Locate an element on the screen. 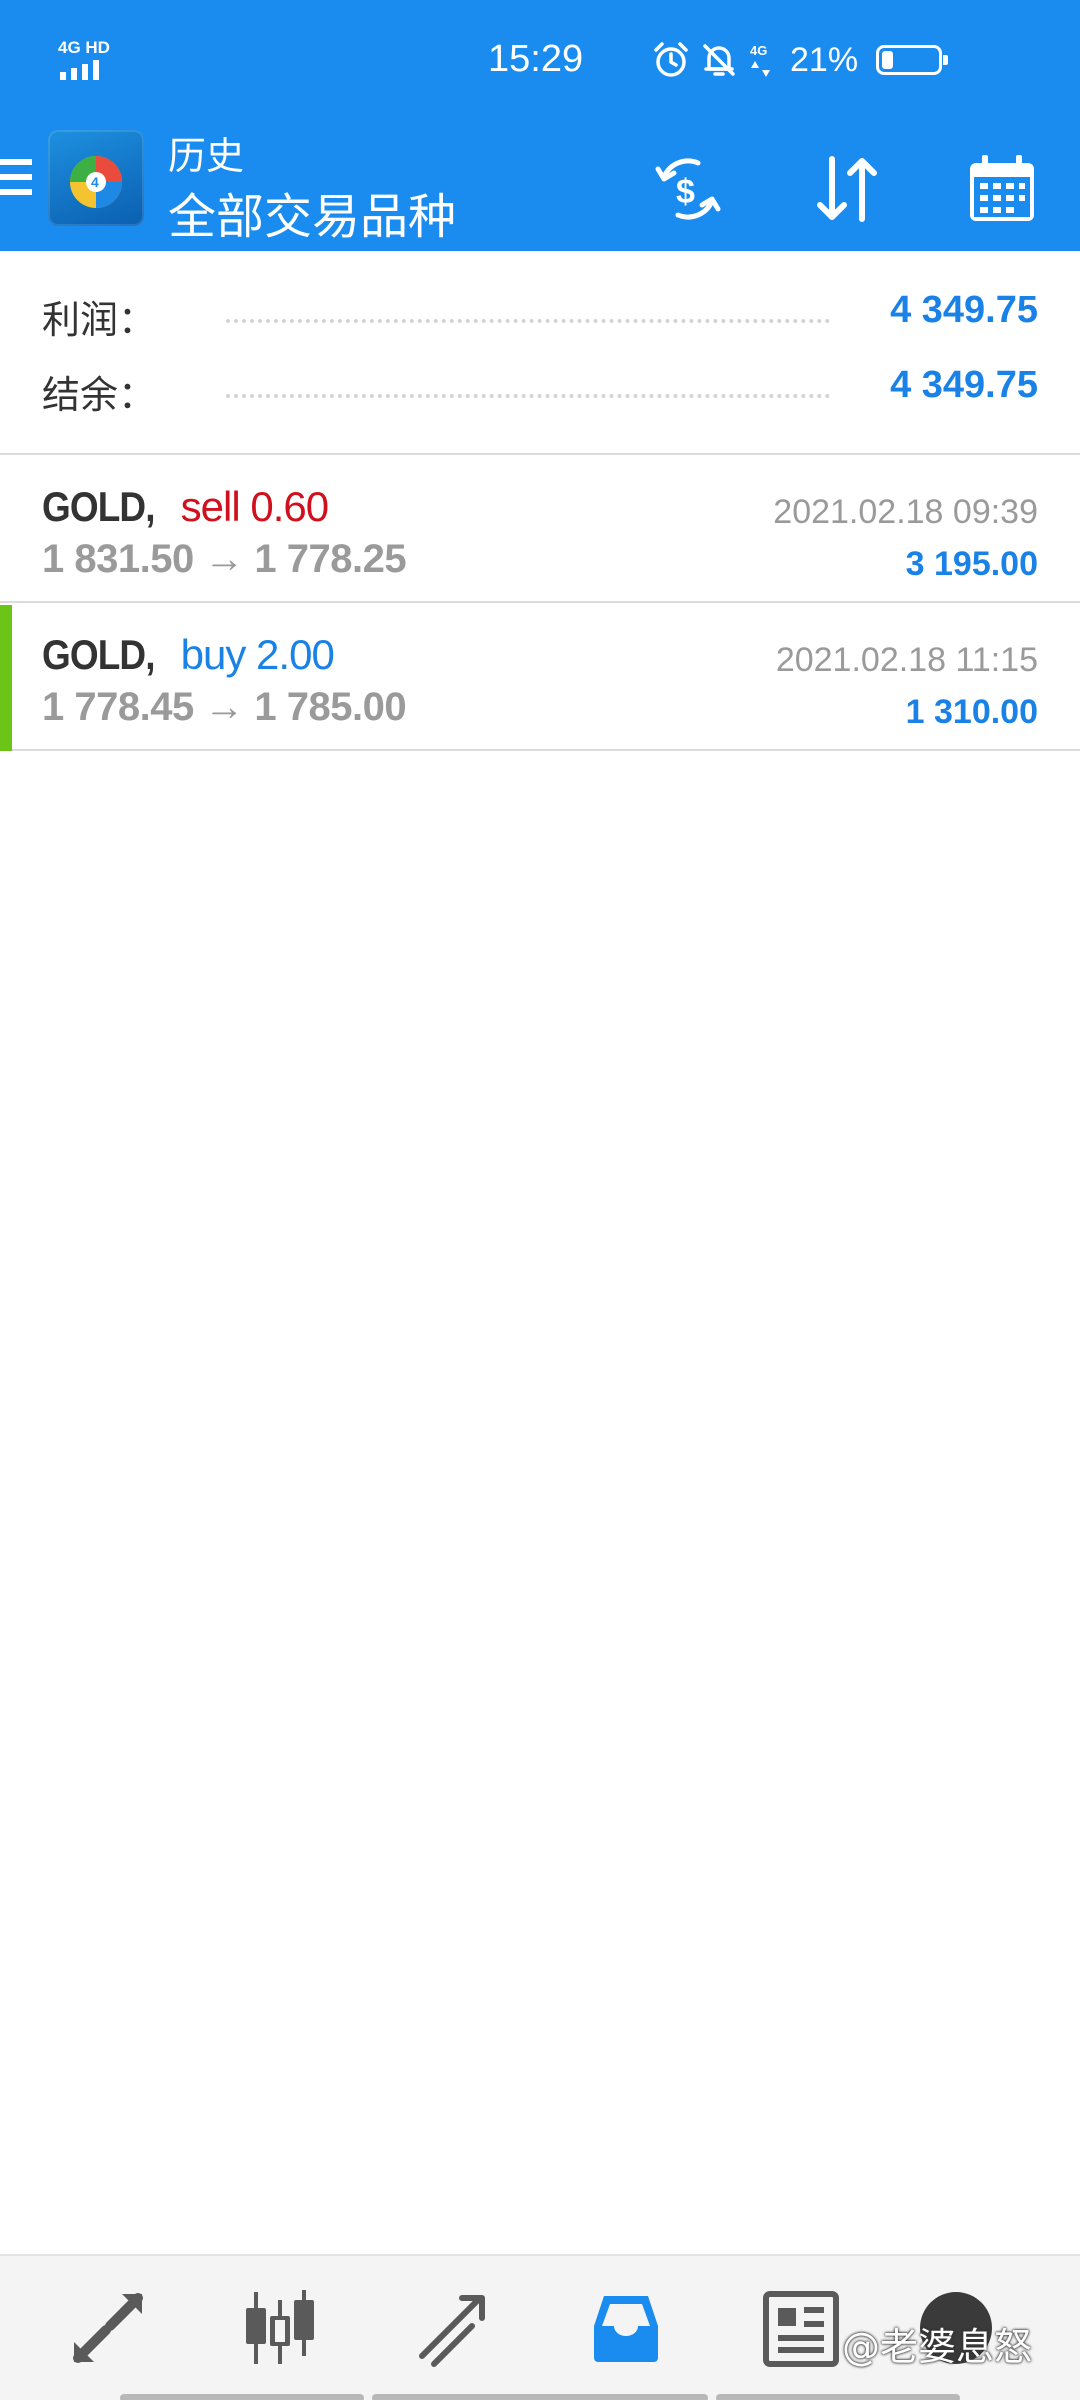 The height and width of the screenshot is (2400, 1080). watermark-text: @老婆息怒 is located at coordinates (937, 2347).